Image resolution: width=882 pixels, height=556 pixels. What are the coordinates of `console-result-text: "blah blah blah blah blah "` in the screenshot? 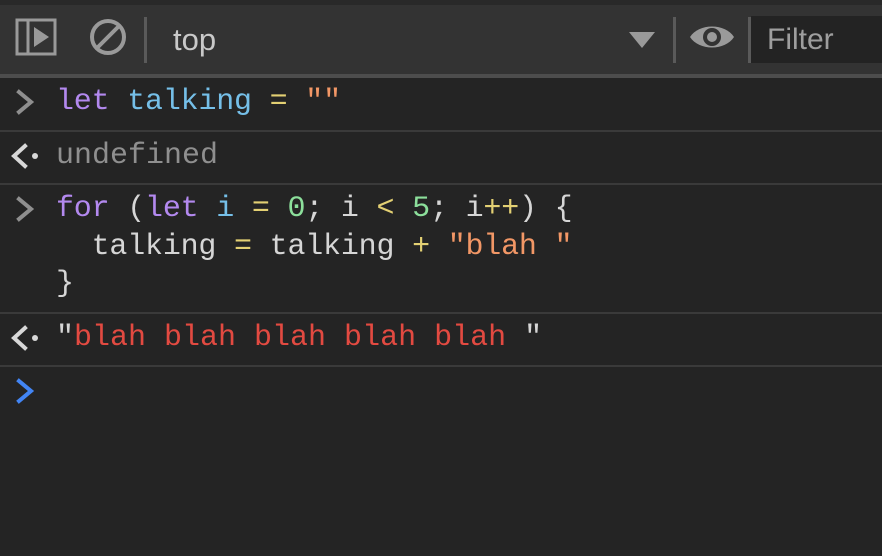 It's located at (299, 337).